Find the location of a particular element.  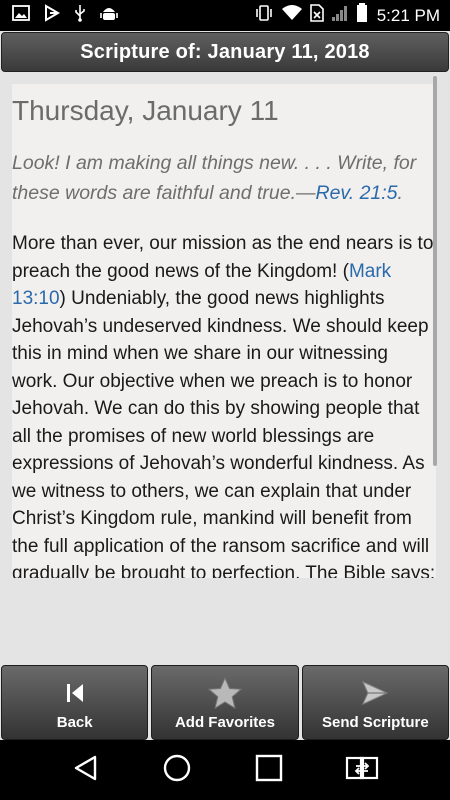

bottom-action-bar: Back Add Favorites Send Scripture is located at coordinates (225, 702).